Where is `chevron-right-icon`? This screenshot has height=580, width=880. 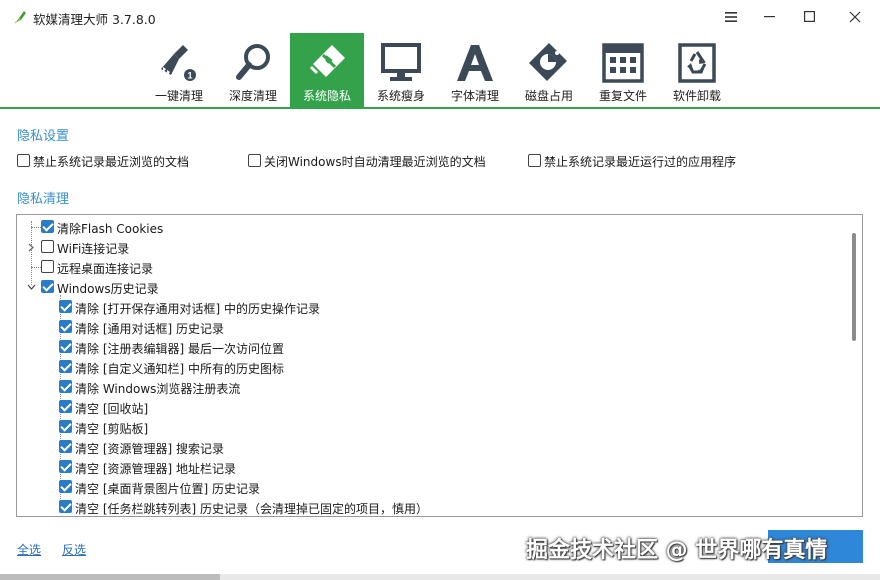 chevron-right-icon is located at coordinates (31, 247).